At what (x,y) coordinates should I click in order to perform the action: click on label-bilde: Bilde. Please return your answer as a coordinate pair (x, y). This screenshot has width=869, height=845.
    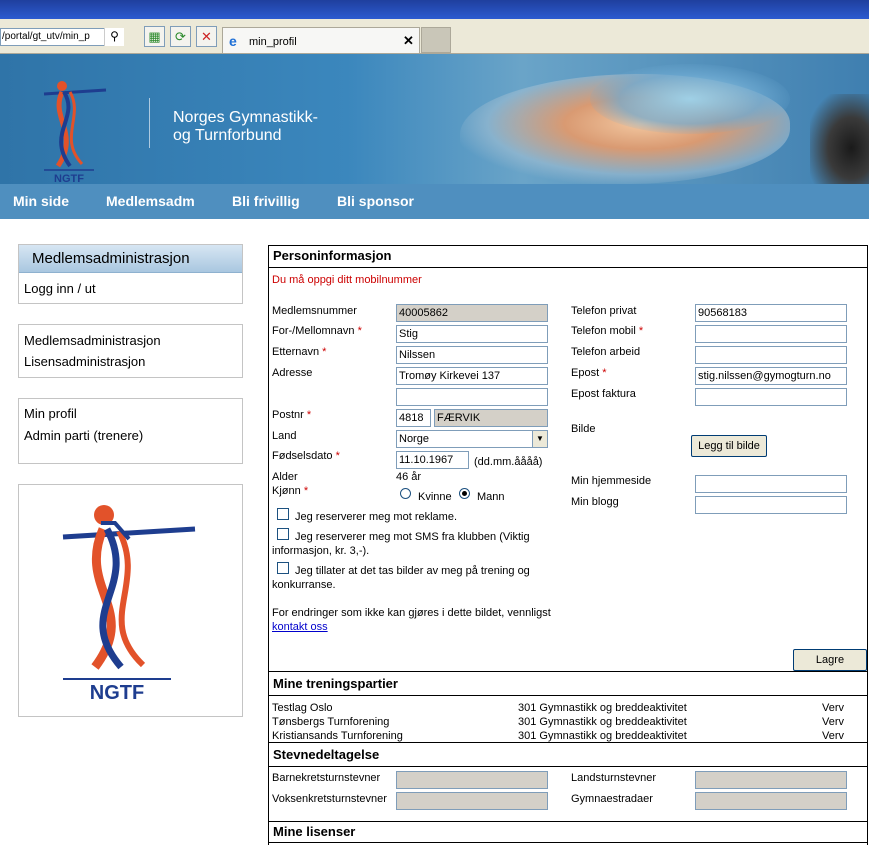
    Looking at the image, I should click on (583, 429).